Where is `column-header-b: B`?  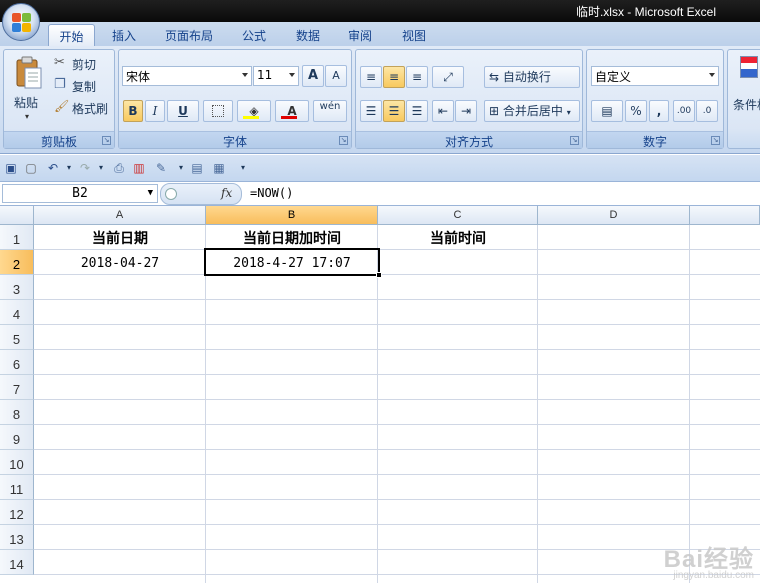 column-header-b: B is located at coordinates (292, 215).